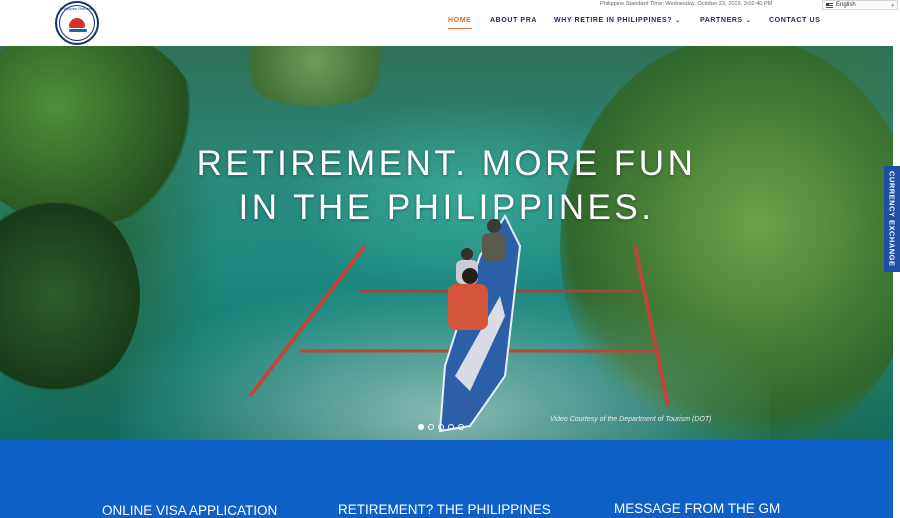 This screenshot has width=900, height=518. I want to click on message-from-gm-link: MESSAGE FROM THE GM, so click(697, 508).